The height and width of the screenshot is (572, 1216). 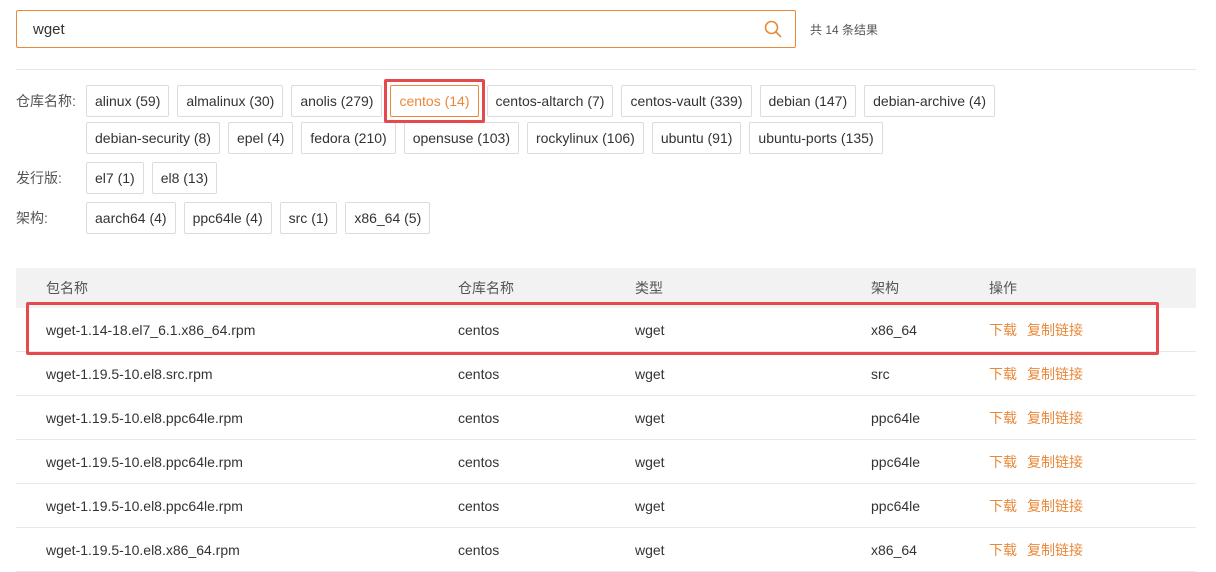 What do you see at coordinates (1003, 288) in the screenshot?
I see `header-actions: 操作` at bounding box center [1003, 288].